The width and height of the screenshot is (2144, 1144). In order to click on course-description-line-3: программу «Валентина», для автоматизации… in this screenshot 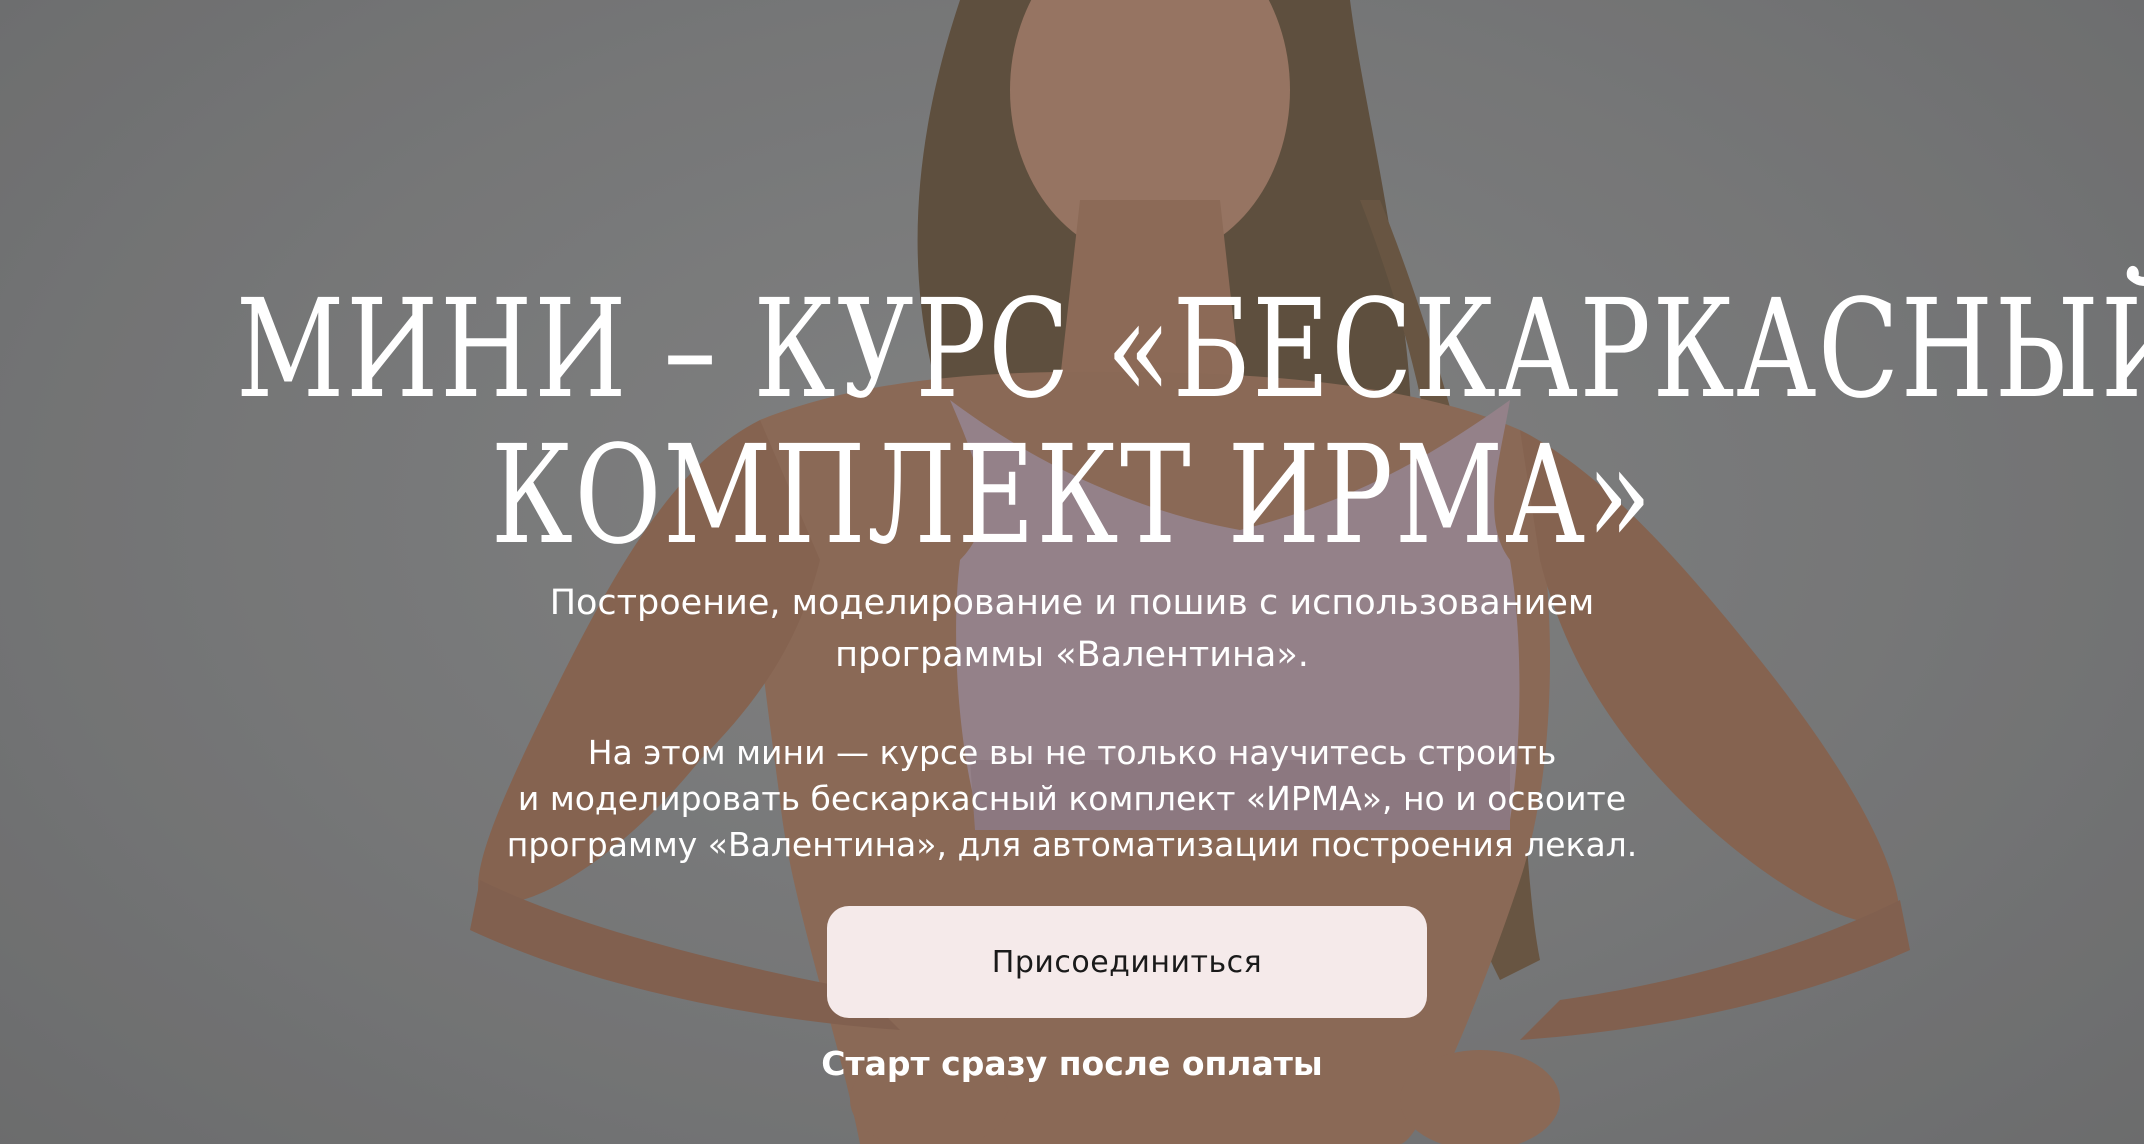, I will do `click(1072, 844)`.